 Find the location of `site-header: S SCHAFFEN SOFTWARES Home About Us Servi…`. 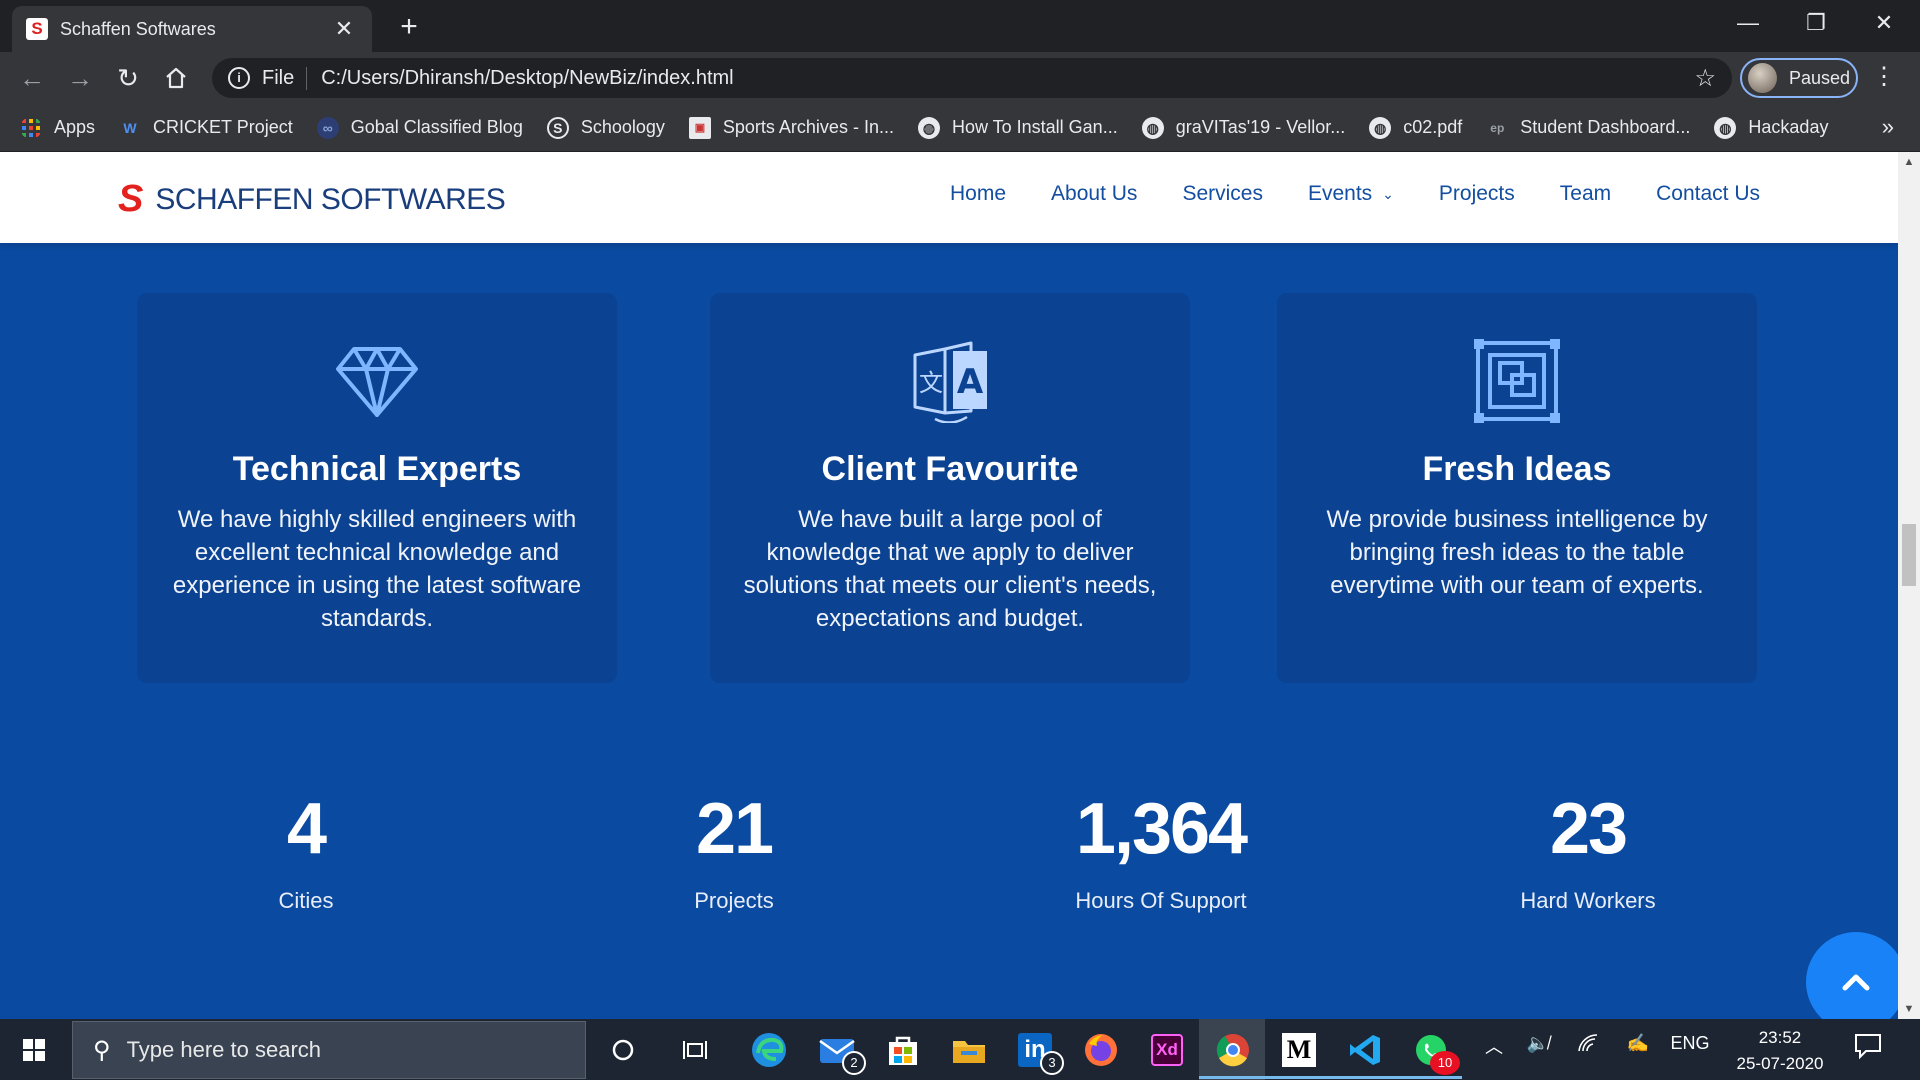

site-header: S SCHAFFEN SOFTWARES Home About Us Servi… is located at coordinates (949, 197).